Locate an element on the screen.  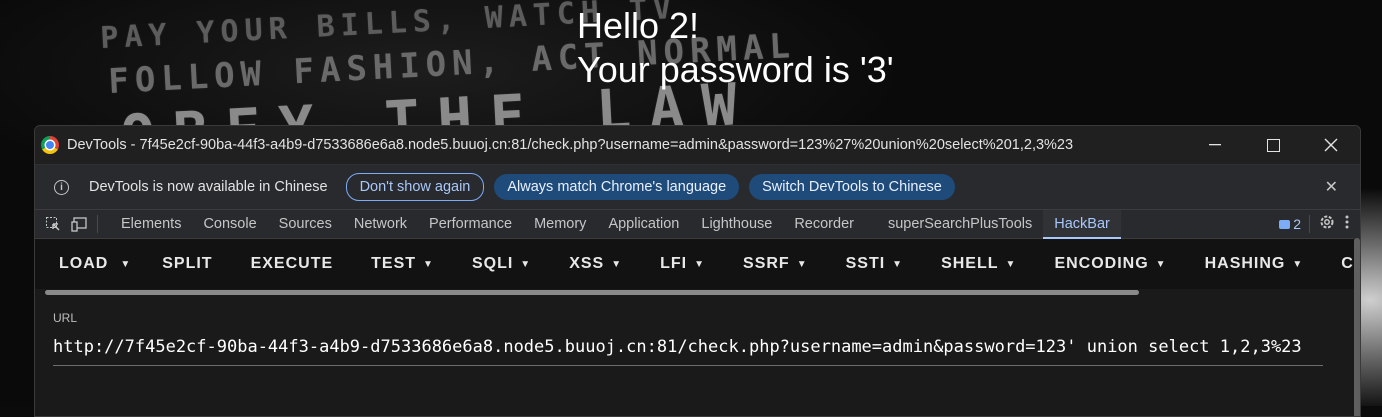
close-window-button is located at coordinates (1331, 145).